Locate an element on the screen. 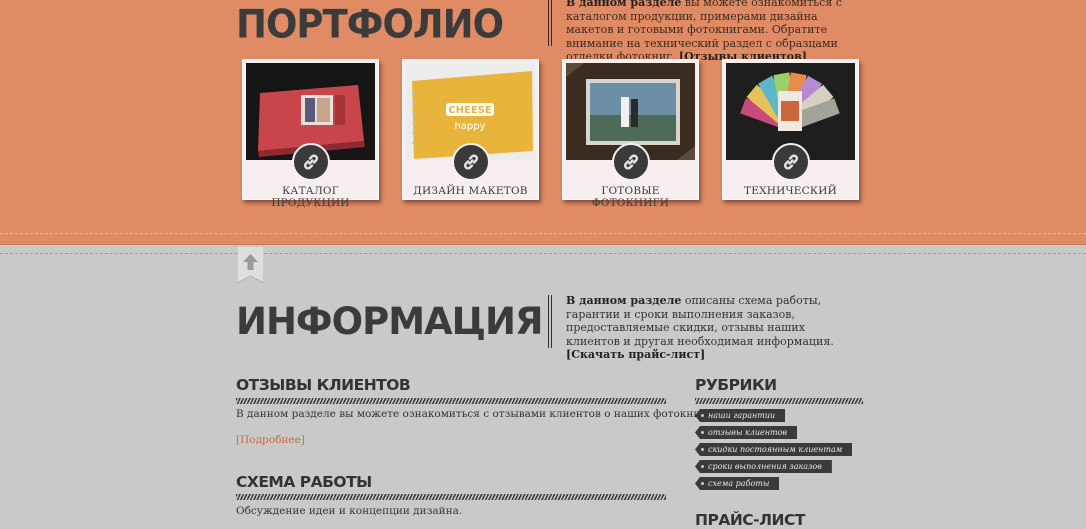 The height and width of the screenshot is (529, 1086). reviews-more-link: [Подробнее] is located at coordinates (270, 440).